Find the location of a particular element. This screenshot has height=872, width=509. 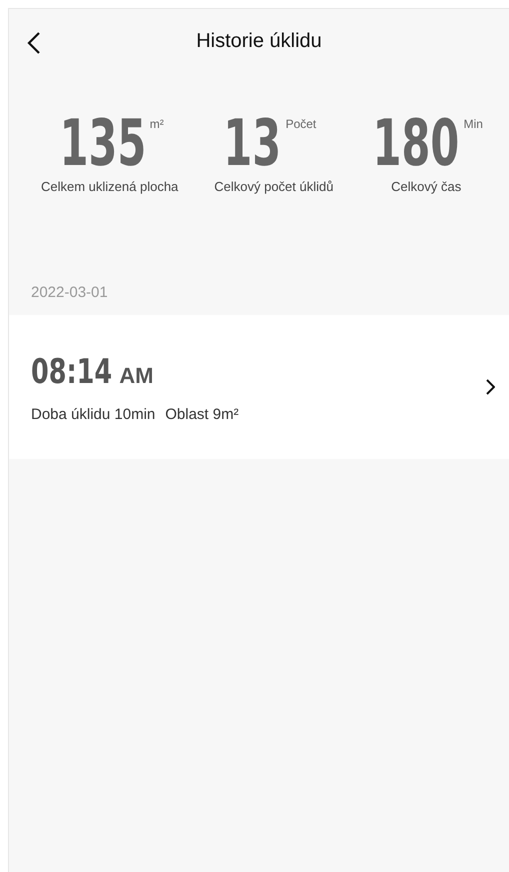

stat-label: Celkový čas is located at coordinates (426, 186).